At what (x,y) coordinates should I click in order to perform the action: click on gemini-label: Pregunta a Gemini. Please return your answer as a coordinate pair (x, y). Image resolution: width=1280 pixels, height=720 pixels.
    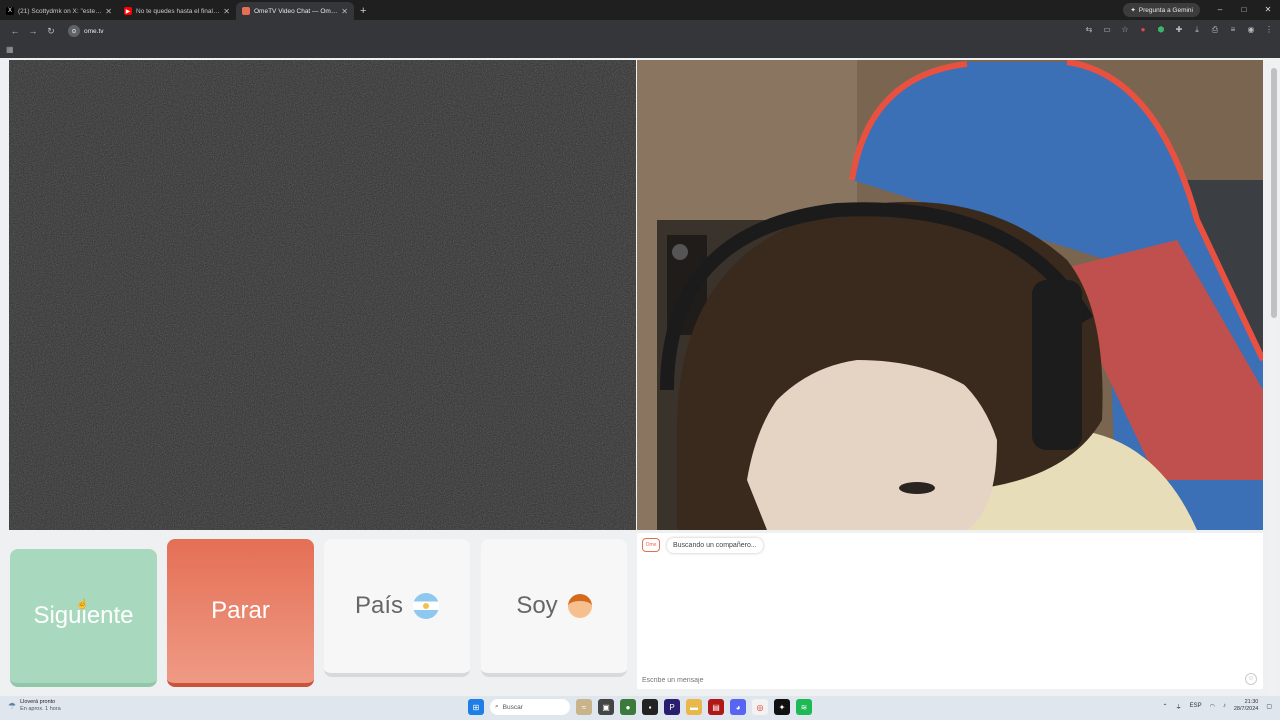
    Looking at the image, I should click on (1165, 10).